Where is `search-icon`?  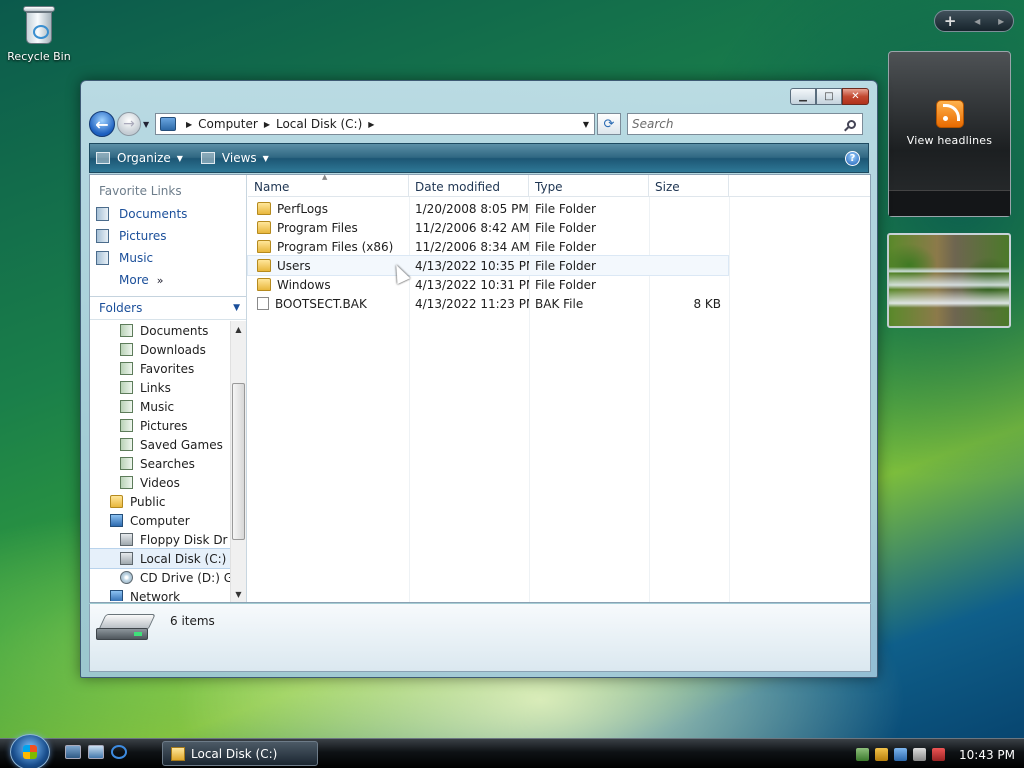 search-icon is located at coordinates (851, 124).